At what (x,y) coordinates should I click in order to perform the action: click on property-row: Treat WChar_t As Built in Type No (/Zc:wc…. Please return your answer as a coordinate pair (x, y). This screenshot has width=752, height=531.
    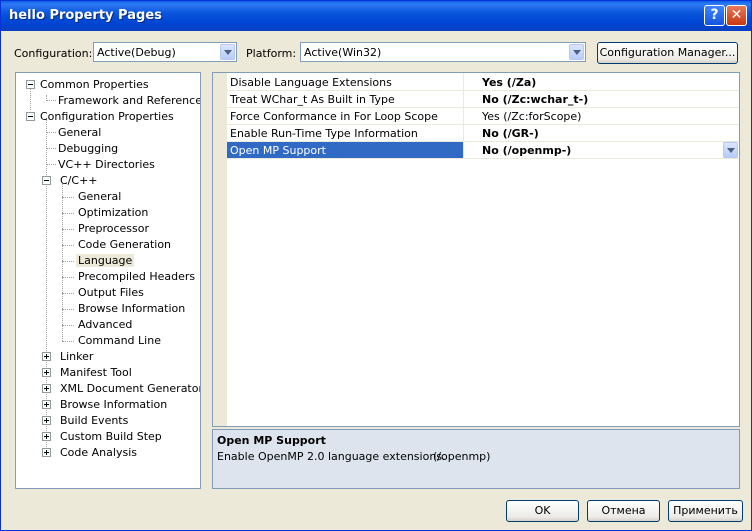
    Looking at the image, I should click on (483, 99).